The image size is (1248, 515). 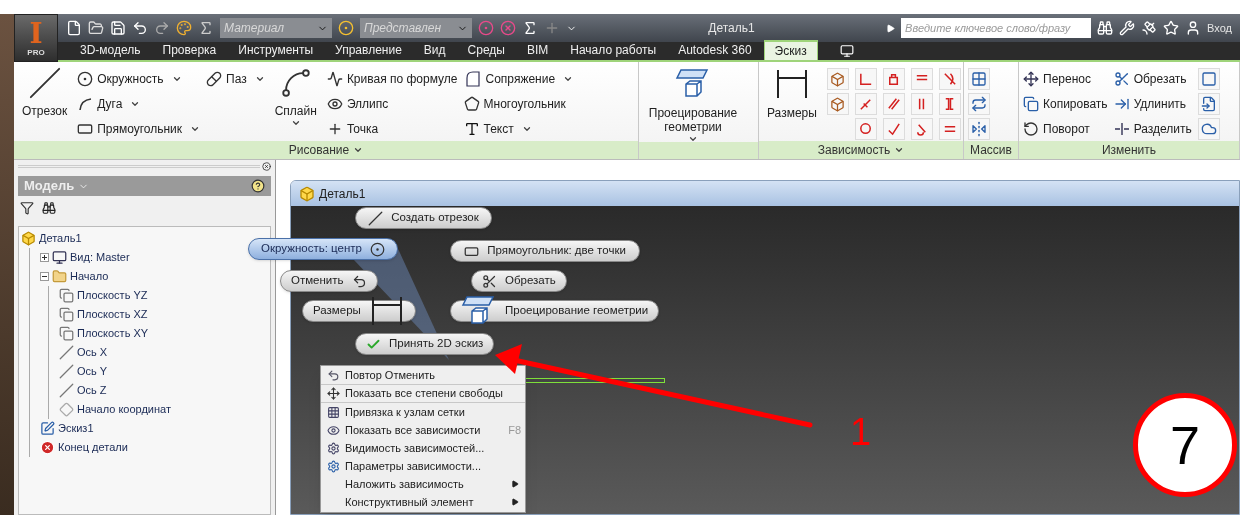 What do you see at coordinates (83, 371) in the screenshot?
I see `tree-item: Ось Y` at bounding box center [83, 371].